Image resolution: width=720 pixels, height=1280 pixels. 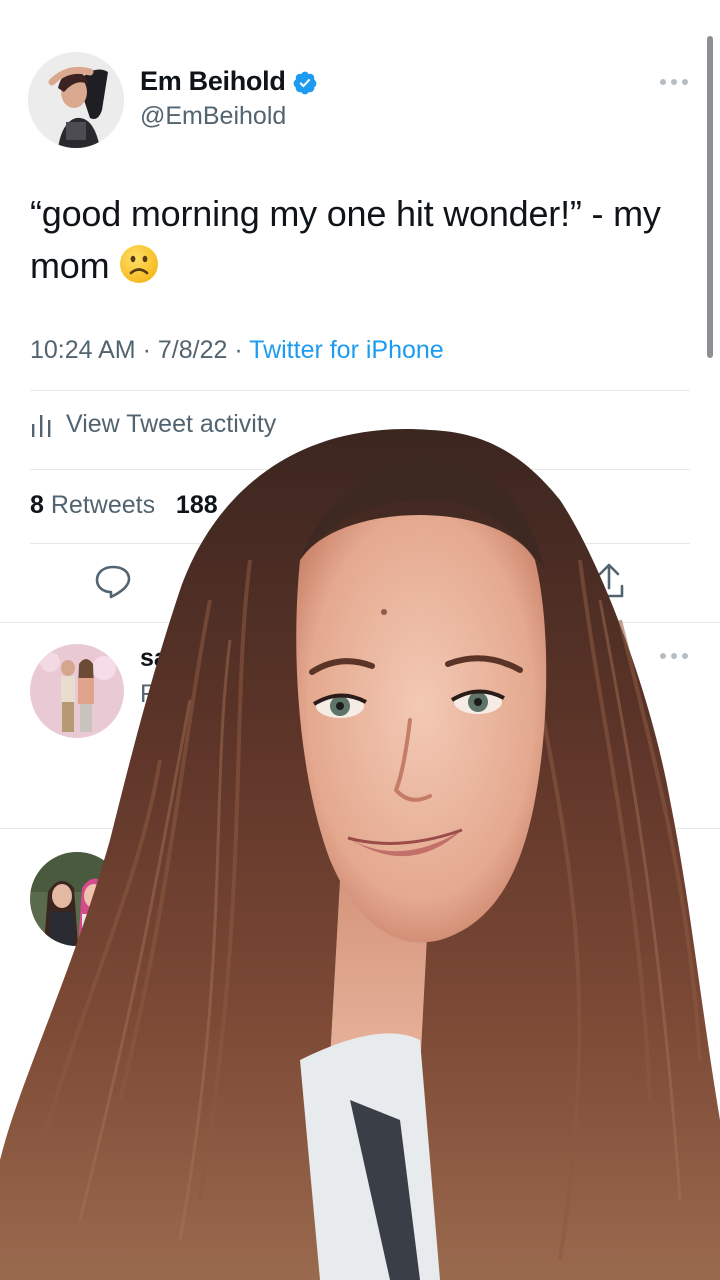 I want to click on tweet-stats: 8 Retweets 188, so click(x=124, y=505).